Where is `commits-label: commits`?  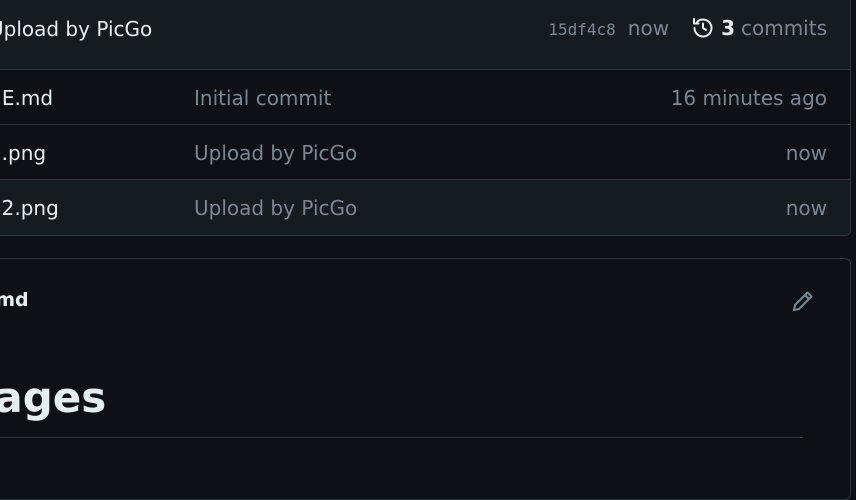 commits-label: commits is located at coordinates (783, 28).